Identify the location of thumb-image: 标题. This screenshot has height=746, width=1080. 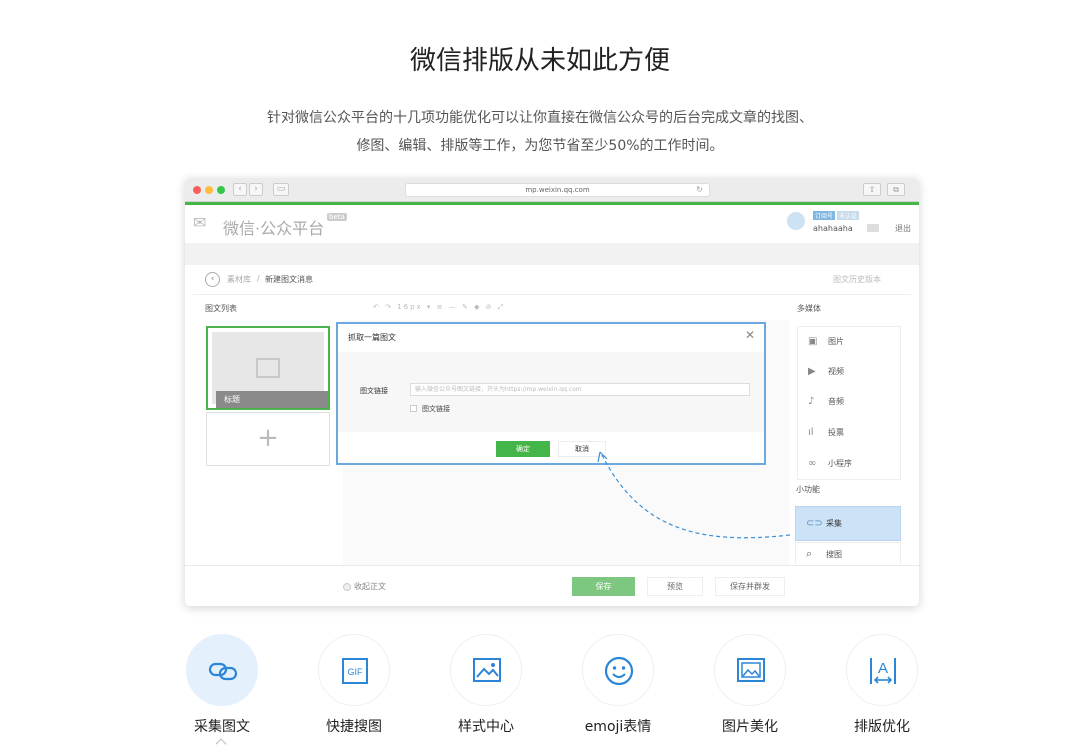
(270, 370).